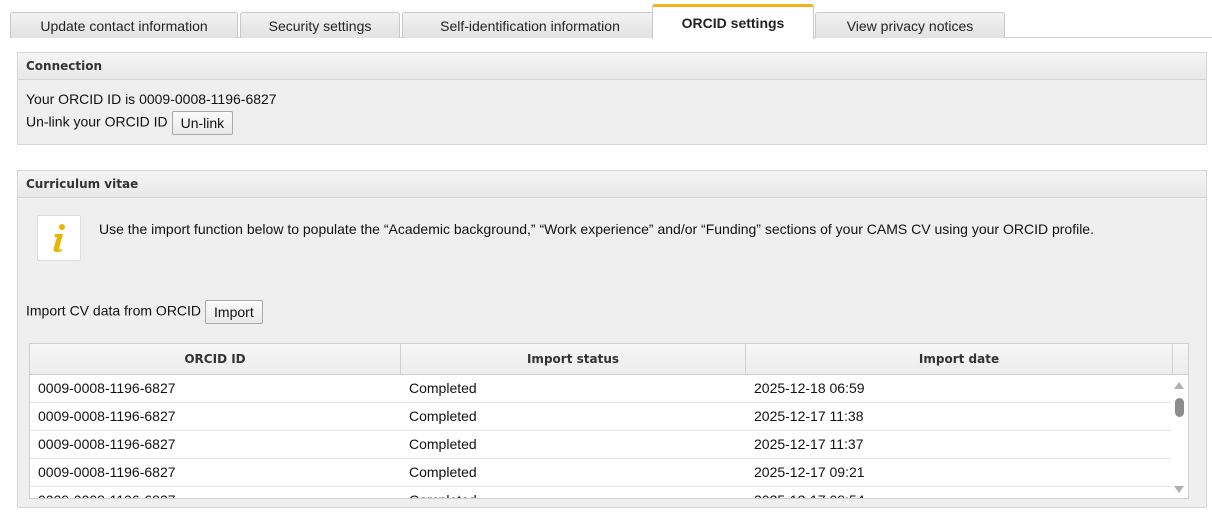 The image size is (1212, 523). What do you see at coordinates (151, 99) in the screenshot?
I see `orcid-id-text: Your ORCID ID is 0009-0008-1196-6827` at bounding box center [151, 99].